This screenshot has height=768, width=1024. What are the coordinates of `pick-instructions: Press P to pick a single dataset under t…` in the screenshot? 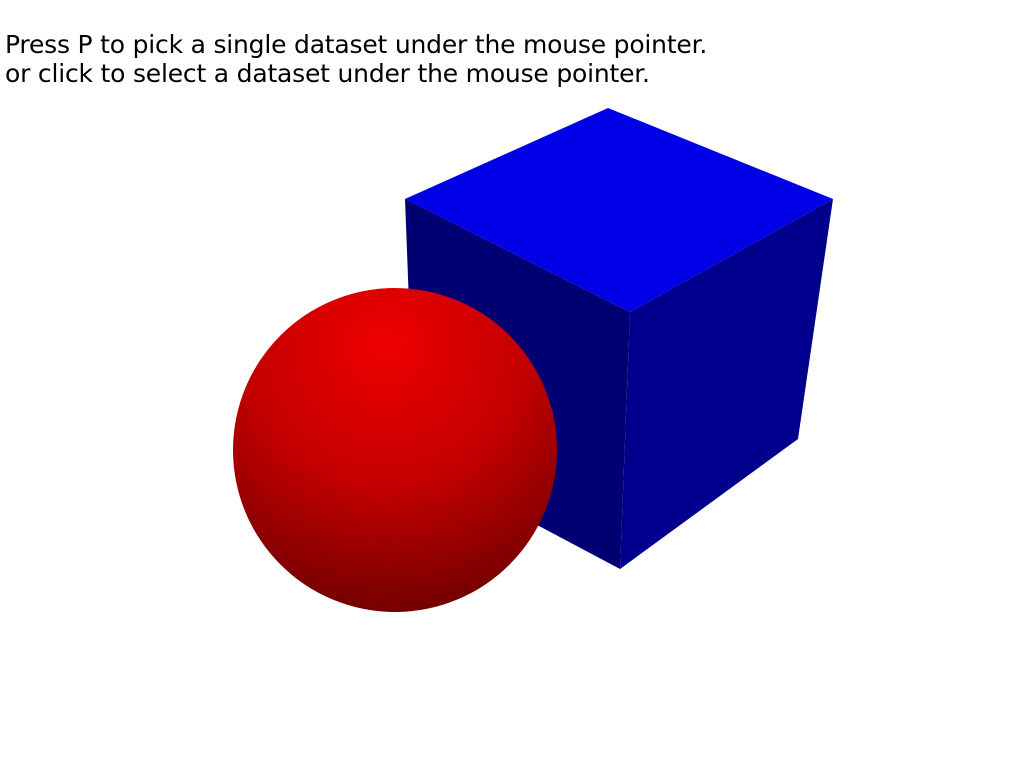 It's located at (356, 59).